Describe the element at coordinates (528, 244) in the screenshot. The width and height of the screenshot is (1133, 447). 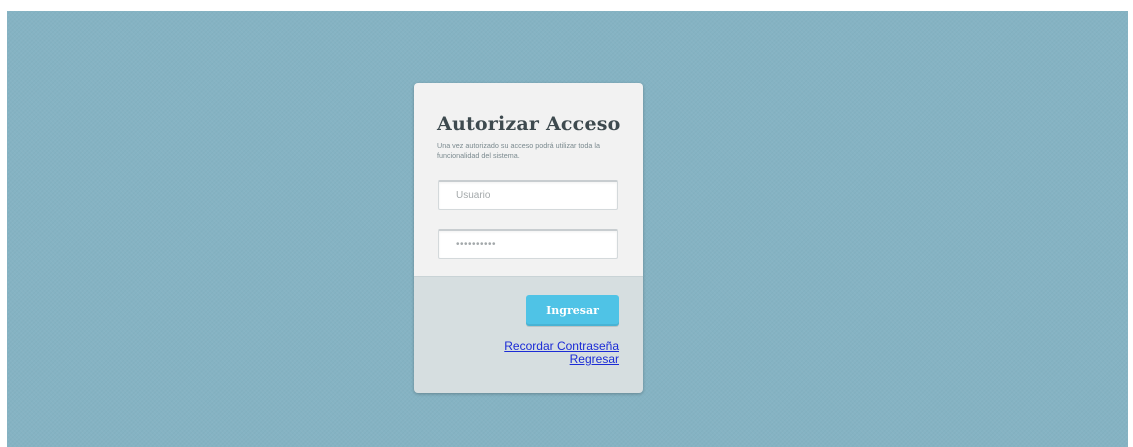
I see `password-input` at that location.